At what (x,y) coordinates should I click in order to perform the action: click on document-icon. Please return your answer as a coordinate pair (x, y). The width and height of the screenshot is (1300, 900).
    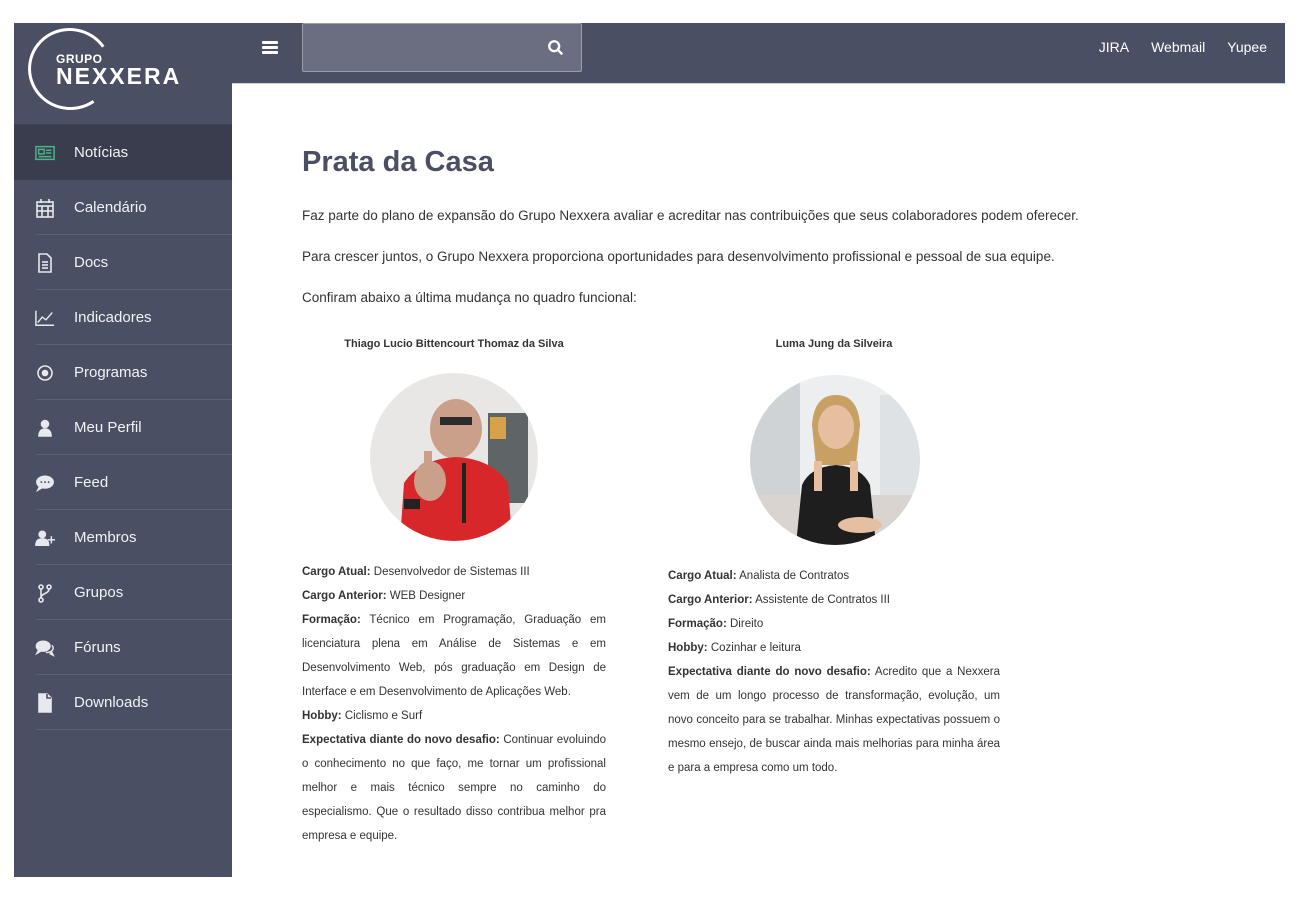
    Looking at the image, I should click on (44, 262).